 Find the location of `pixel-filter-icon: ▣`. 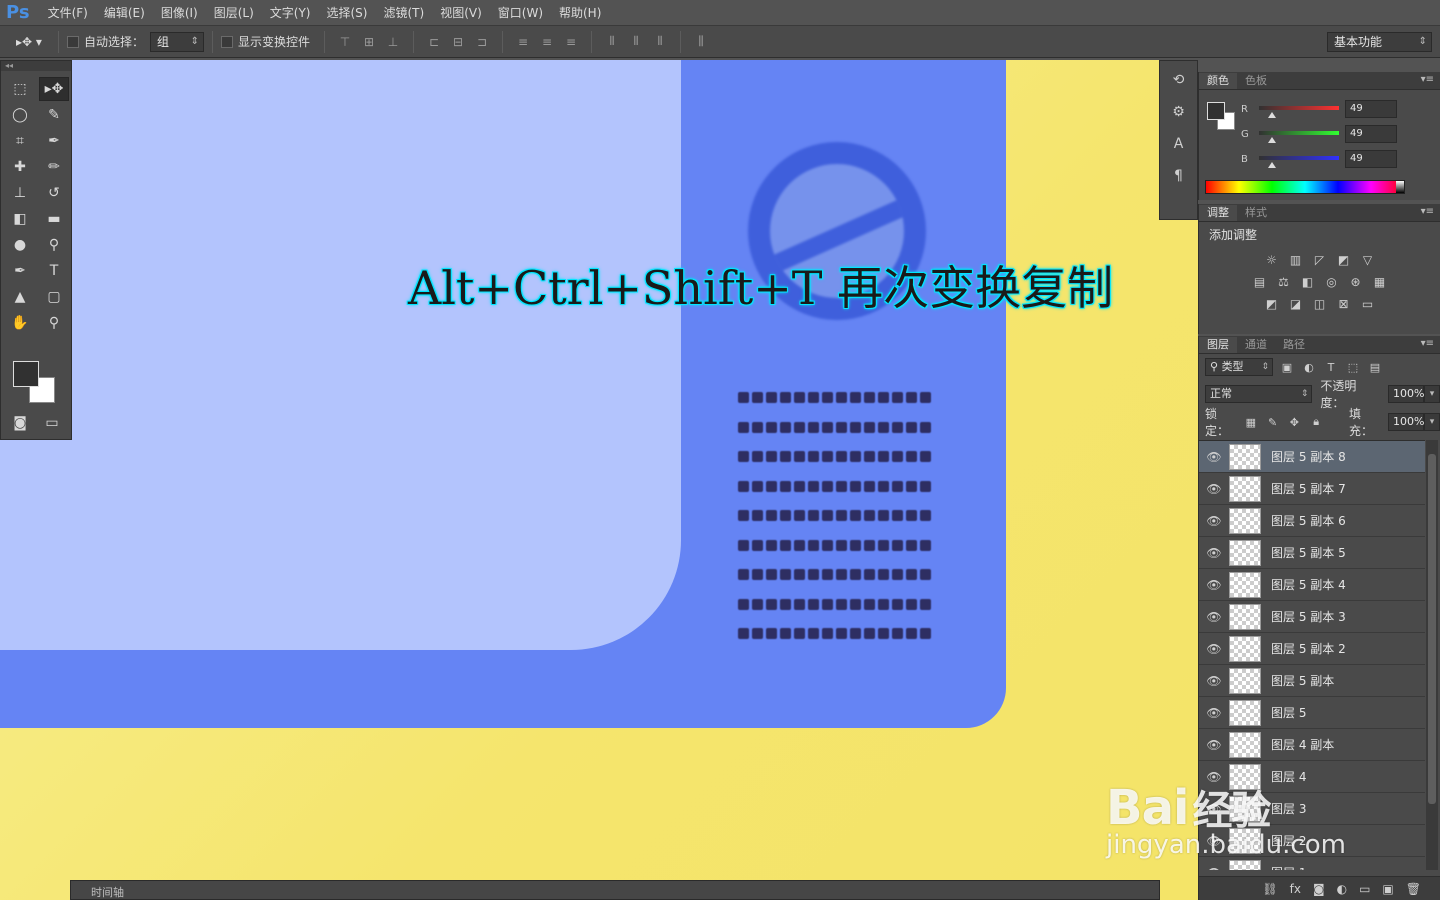

pixel-filter-icon: ▣ is located at coordinates (1287, 367).